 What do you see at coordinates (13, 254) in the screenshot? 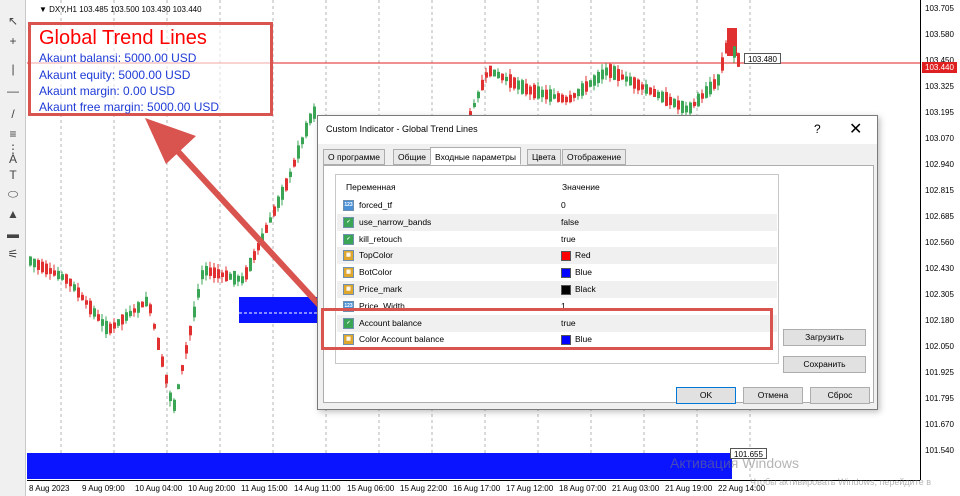
I see `more-tools-icon: ⚟` at bounding box center [13, 254].